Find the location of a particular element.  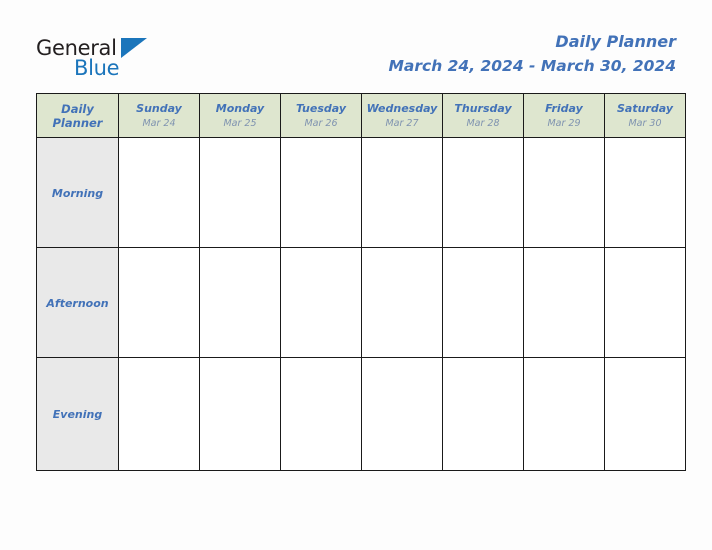

day-name: Saturday is located at coordinates (645, 108).